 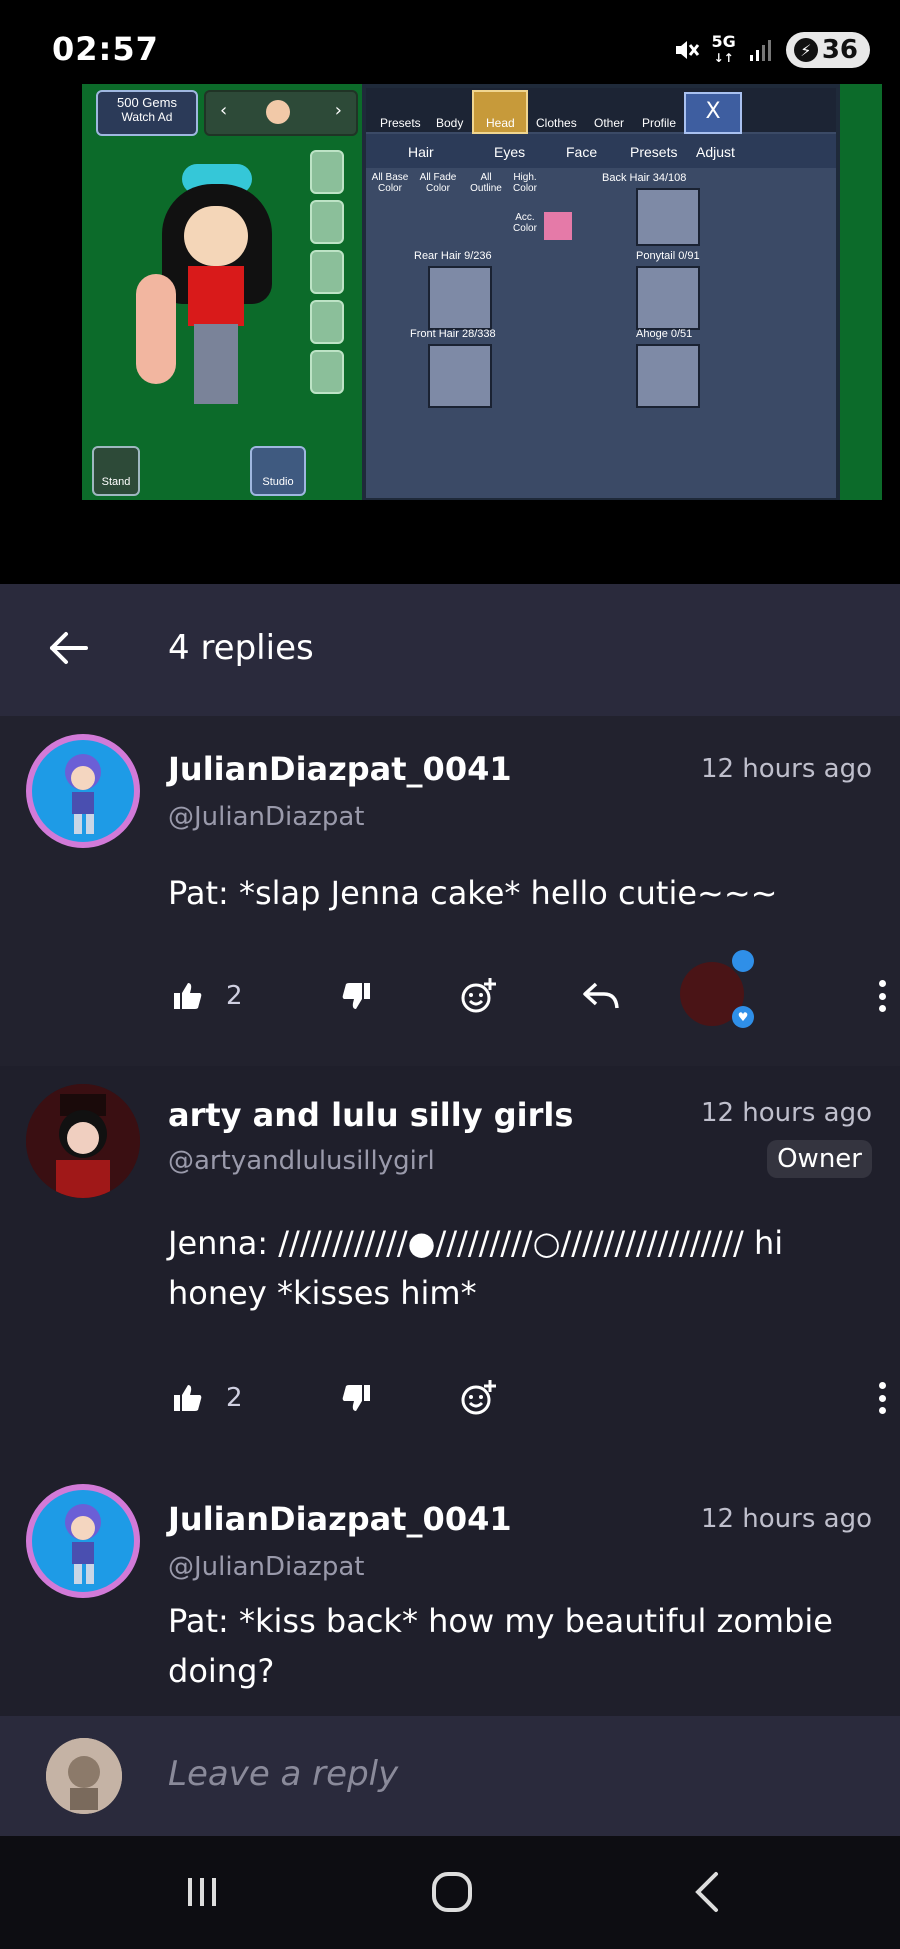 What do you see at coordinates (743, 1017) in the screenshot?
I see `heart-icon: ♥` at bounding box center [743, 1017].